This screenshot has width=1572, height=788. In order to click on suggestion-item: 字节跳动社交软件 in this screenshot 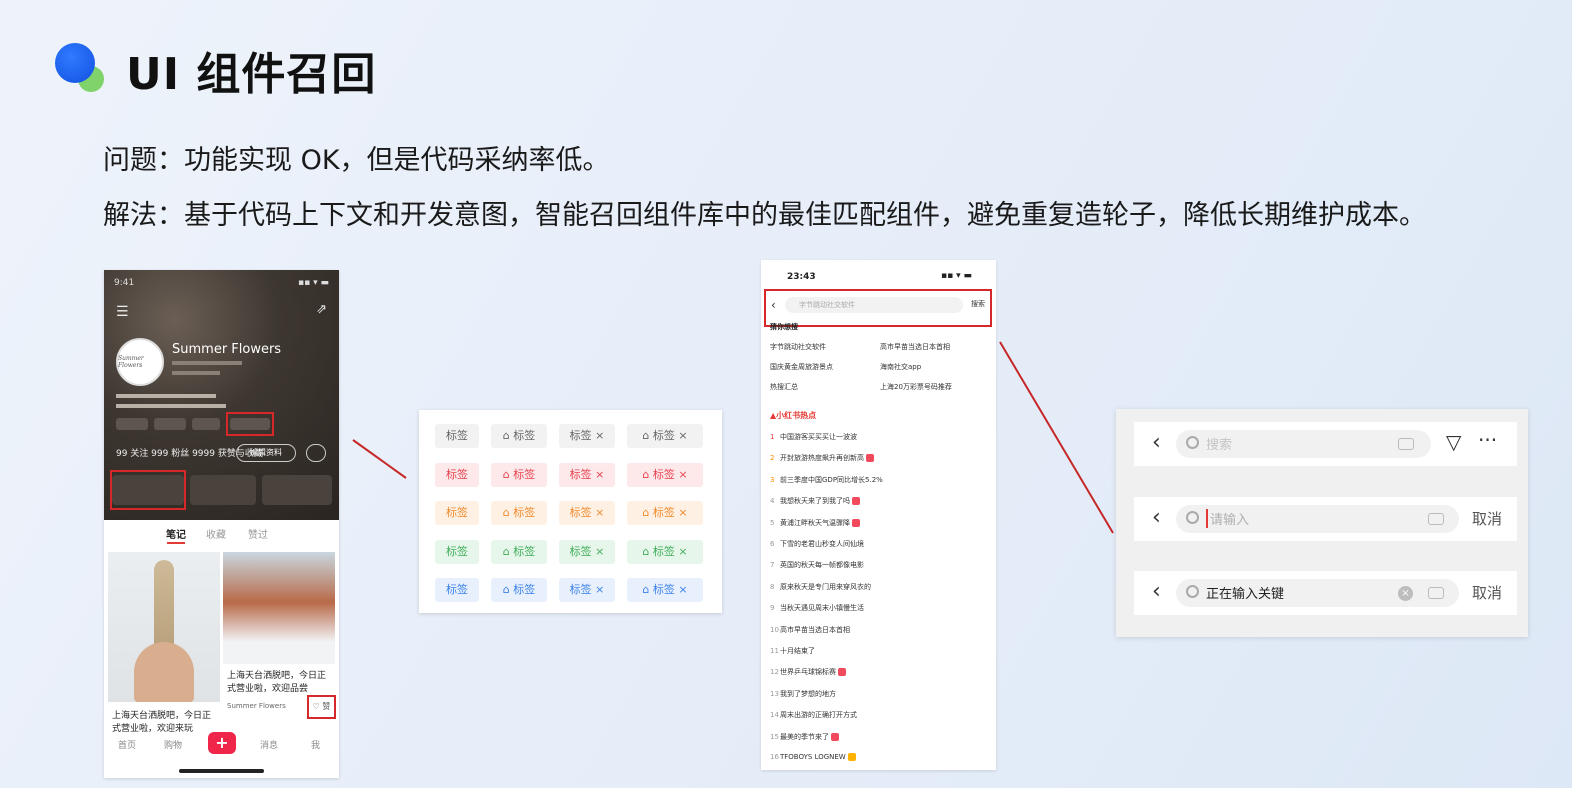, I will do `click(798, 347)`.